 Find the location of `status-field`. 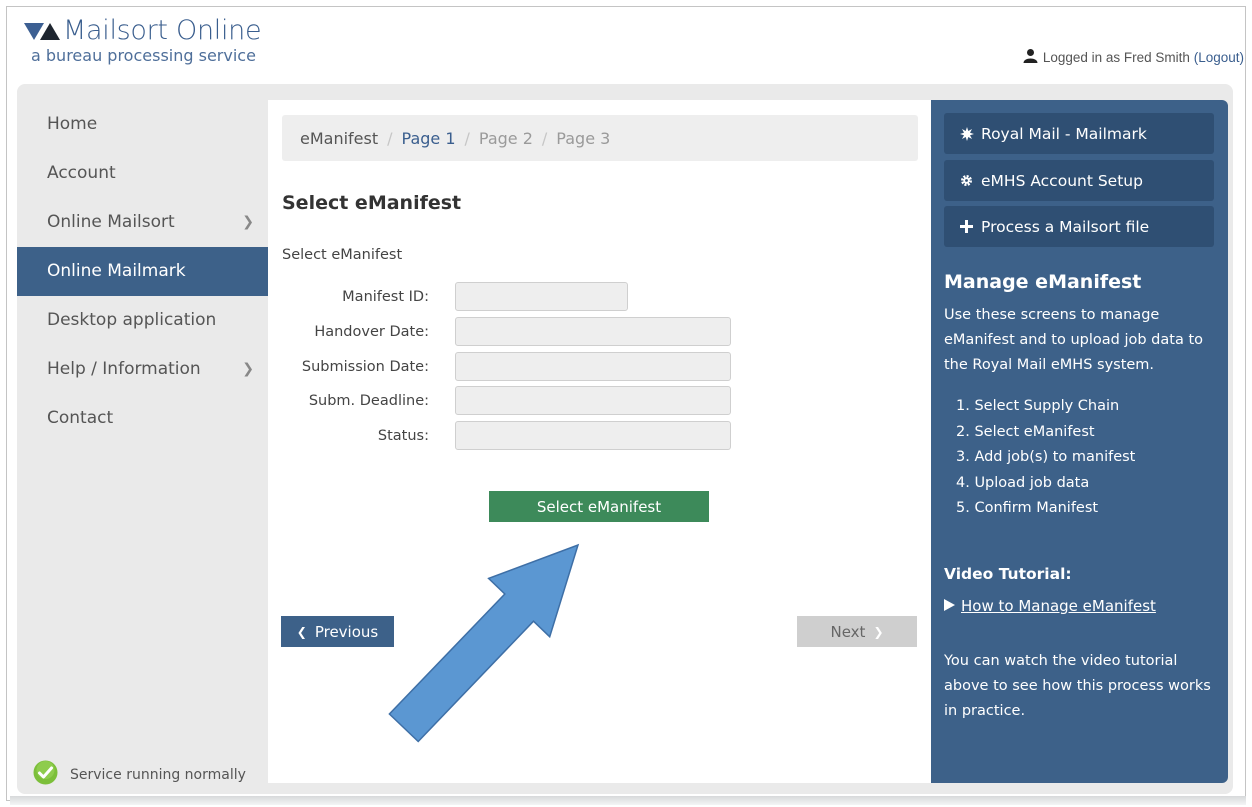

status-field is located at coordinates (593, 435).